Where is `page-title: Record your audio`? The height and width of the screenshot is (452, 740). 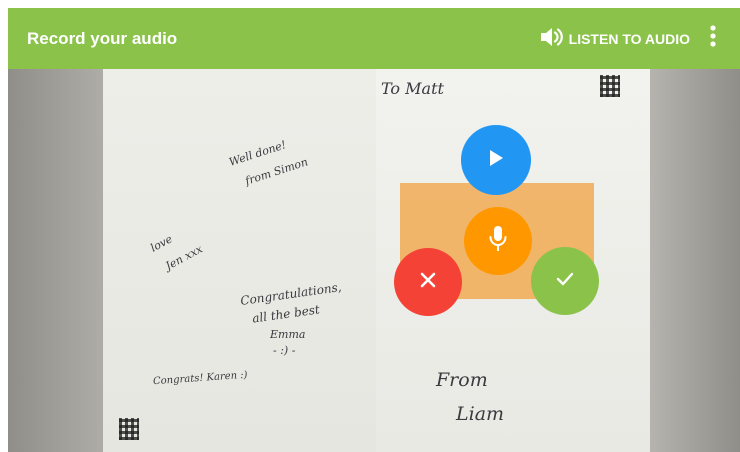
page-title: Record your audio is located at coordinates (102, 38).